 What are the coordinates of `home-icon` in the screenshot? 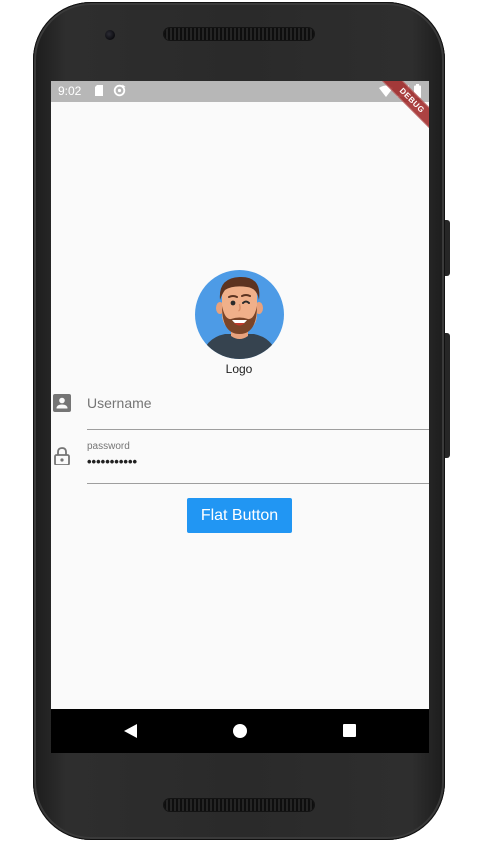 It's located at (240, 731).